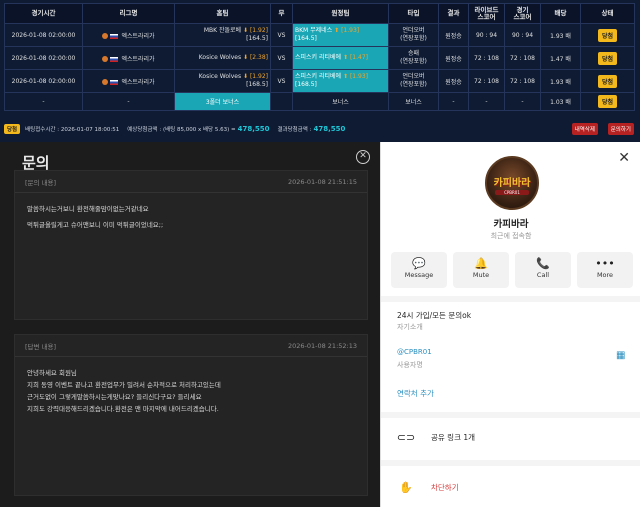  I want to click on question-time: 2026-01-08 21:51:15, so click(322, 181).